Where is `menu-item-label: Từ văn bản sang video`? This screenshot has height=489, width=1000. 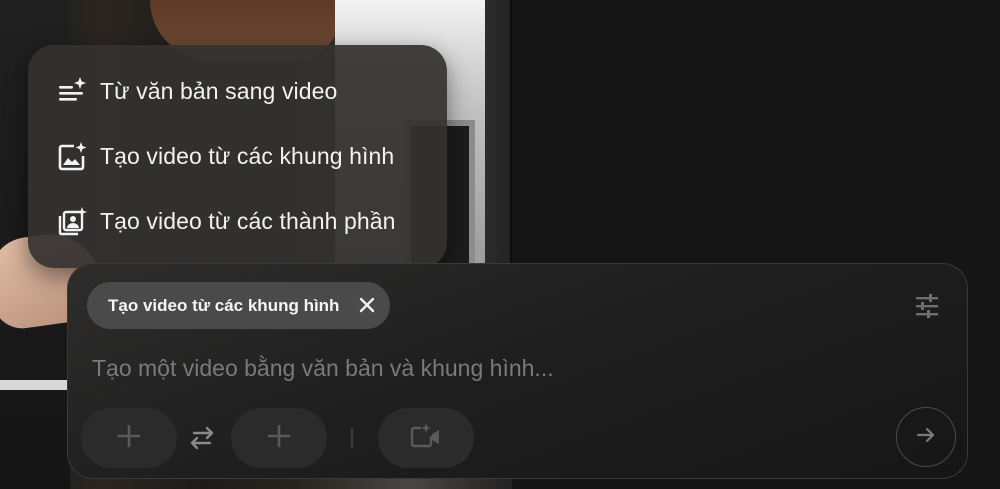 menu-item-label: Từ văn bản sang video is located at coordinates (219, 91).